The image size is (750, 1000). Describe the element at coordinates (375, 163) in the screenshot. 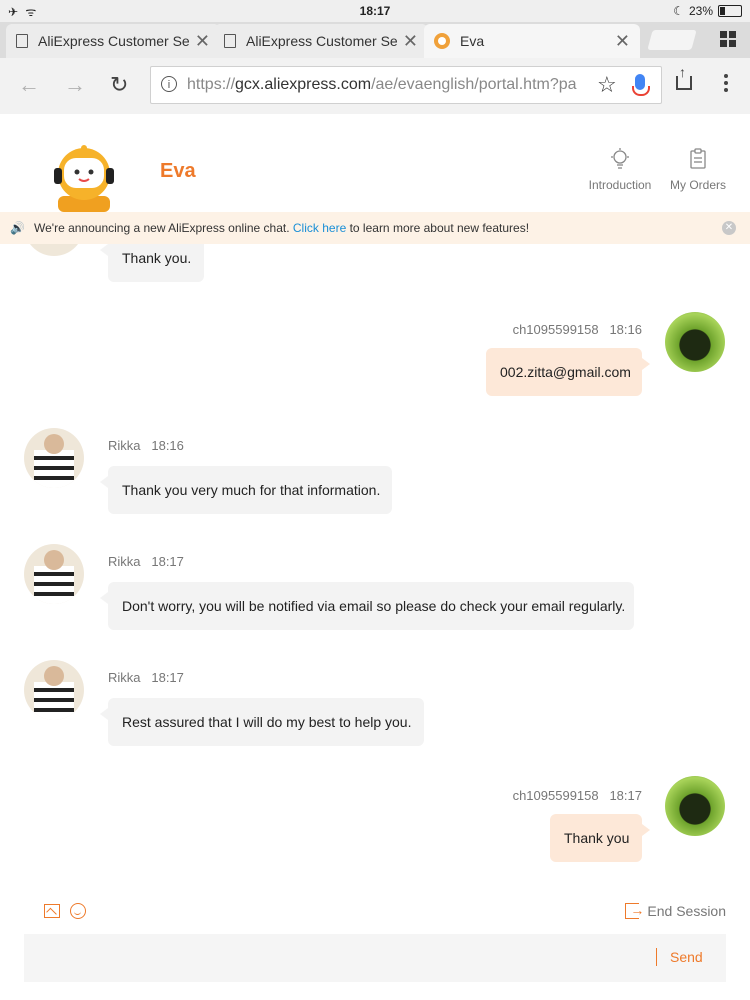

I see `chat-header: Eva Introduction My Orders` at that location.